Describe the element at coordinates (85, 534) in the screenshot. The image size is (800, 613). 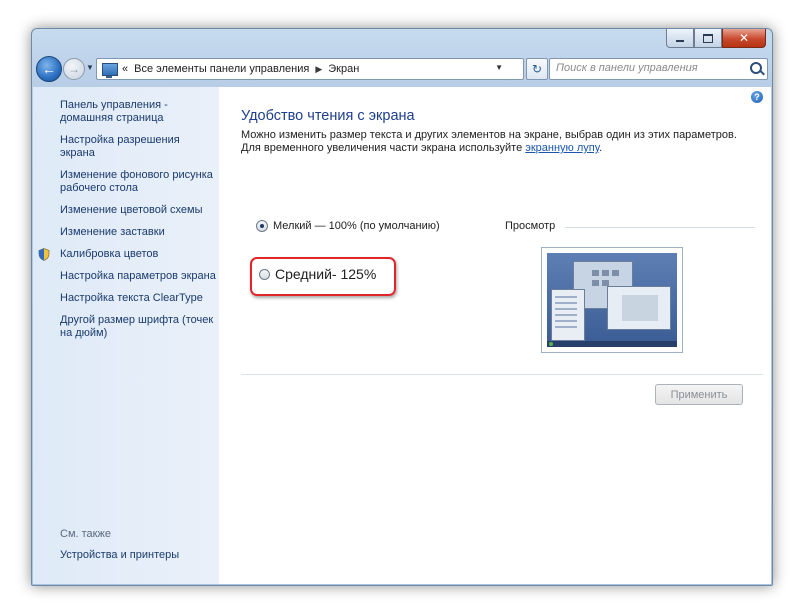
I see `see-also-heading: См. также` at that location.